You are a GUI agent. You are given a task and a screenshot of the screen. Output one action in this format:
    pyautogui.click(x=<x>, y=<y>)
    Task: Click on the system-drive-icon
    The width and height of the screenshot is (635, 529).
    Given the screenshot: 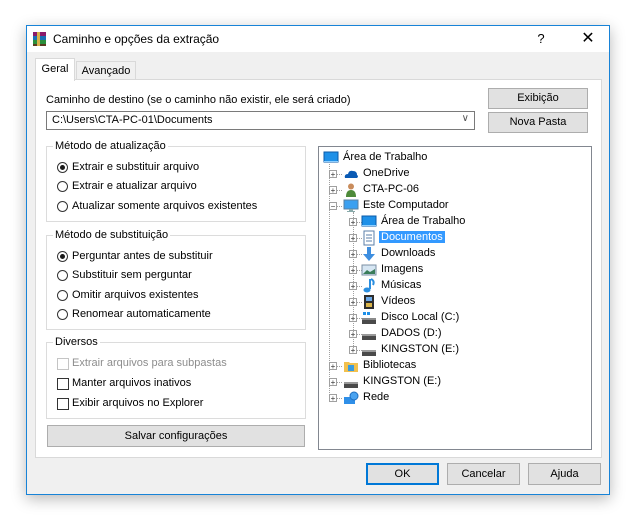 What is the action you would take?
    pyautogui.click(x=369, y=318)
    